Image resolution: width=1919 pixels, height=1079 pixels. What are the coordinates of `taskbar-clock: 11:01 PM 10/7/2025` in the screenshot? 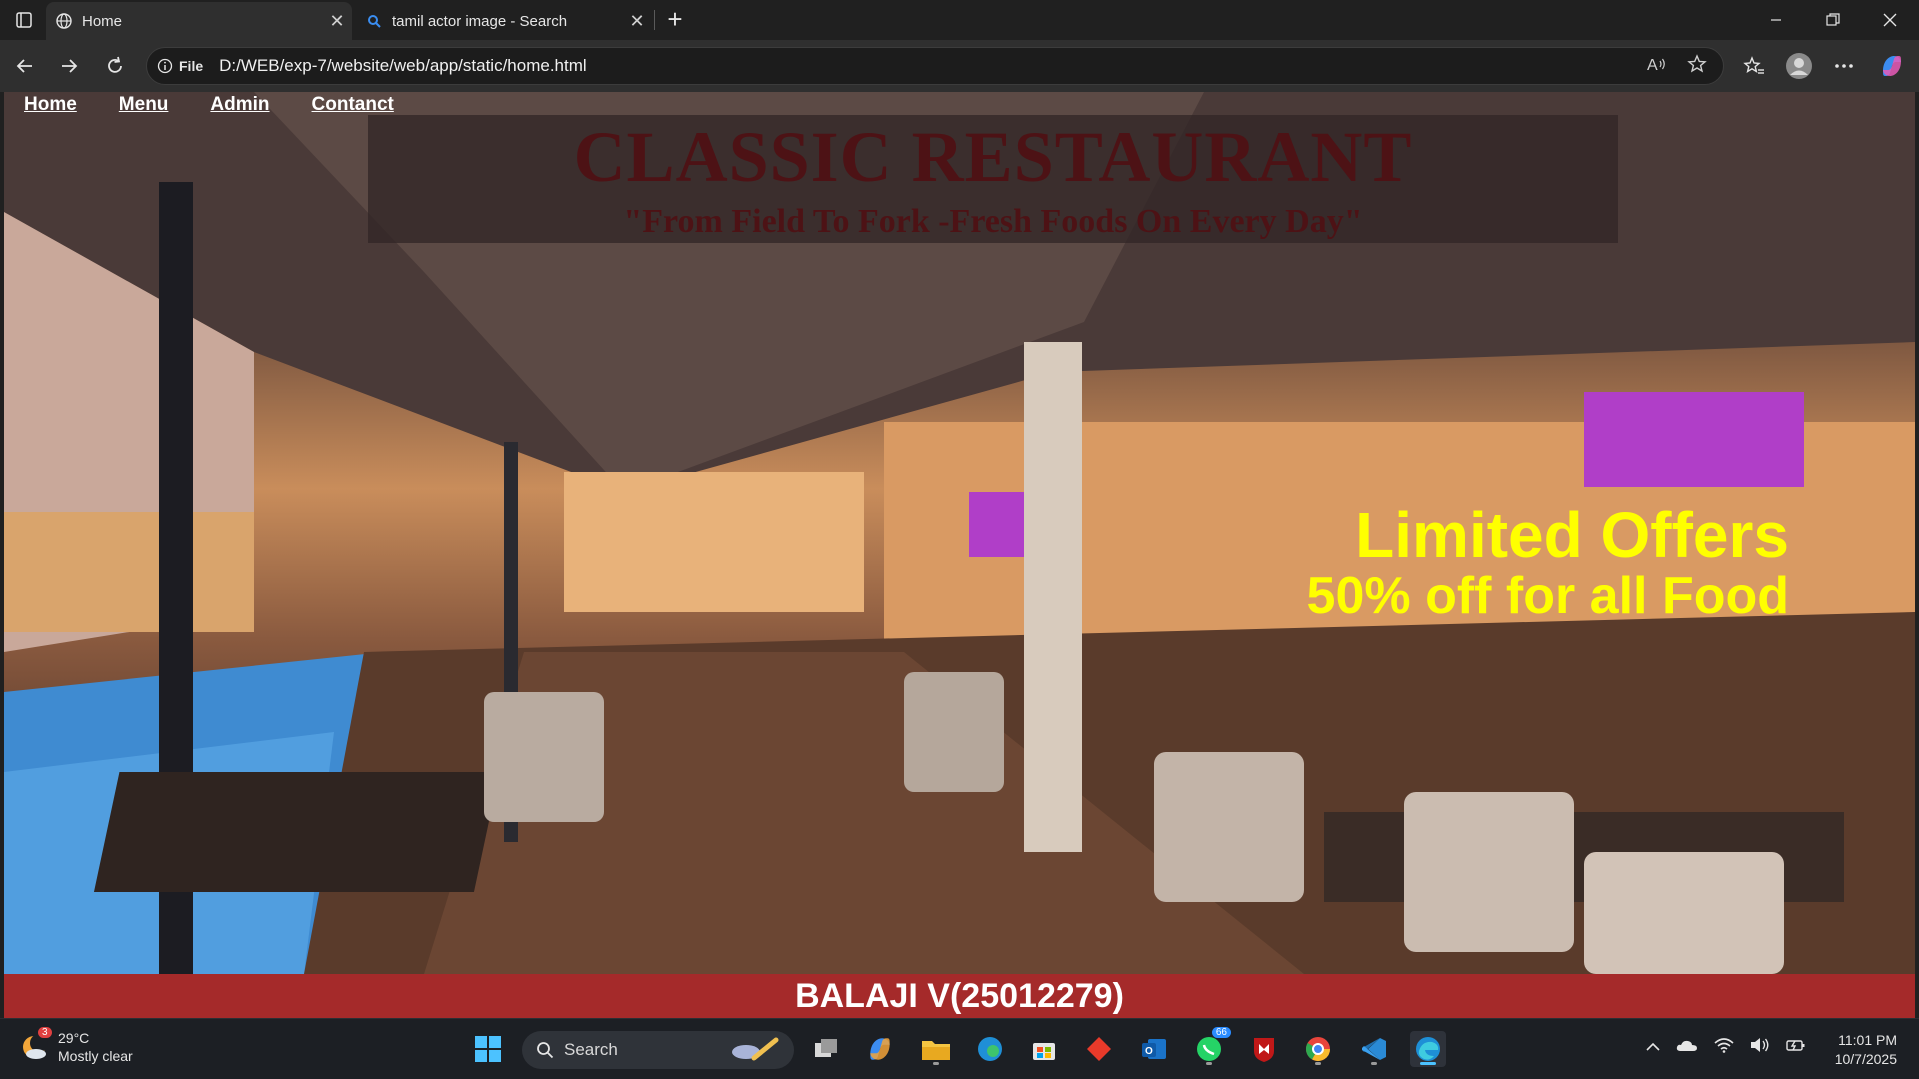 It's located at (1866, 1050).